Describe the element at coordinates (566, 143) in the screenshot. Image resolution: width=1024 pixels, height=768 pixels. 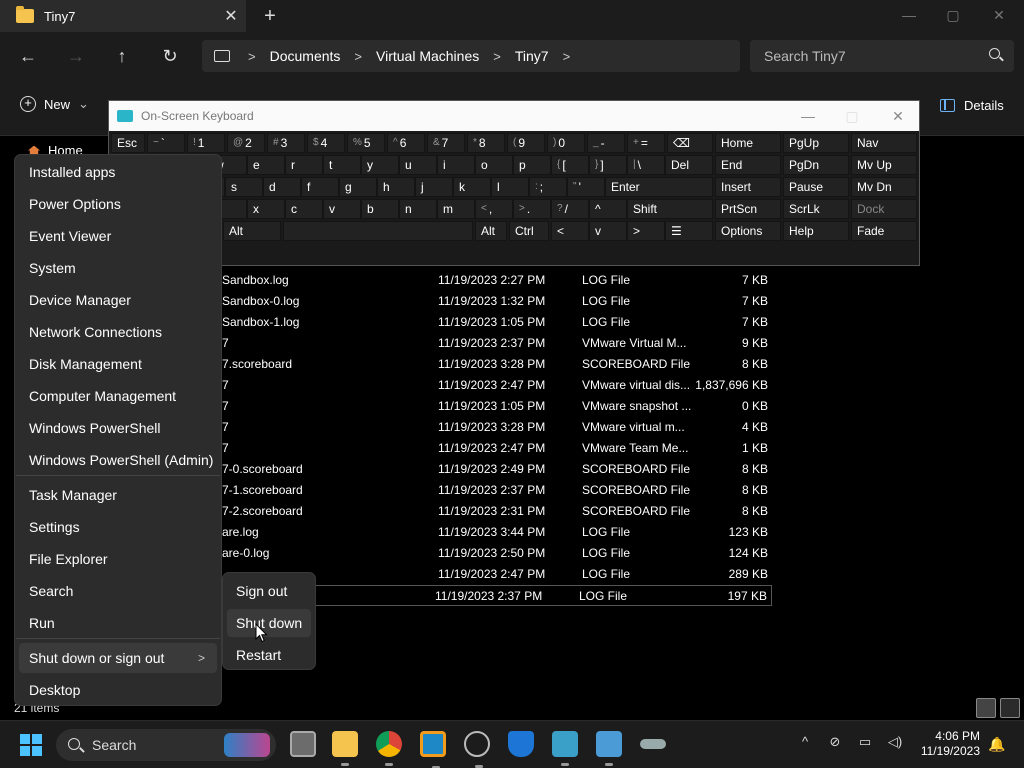
I see `osk-key-0: ) 0` at that location.